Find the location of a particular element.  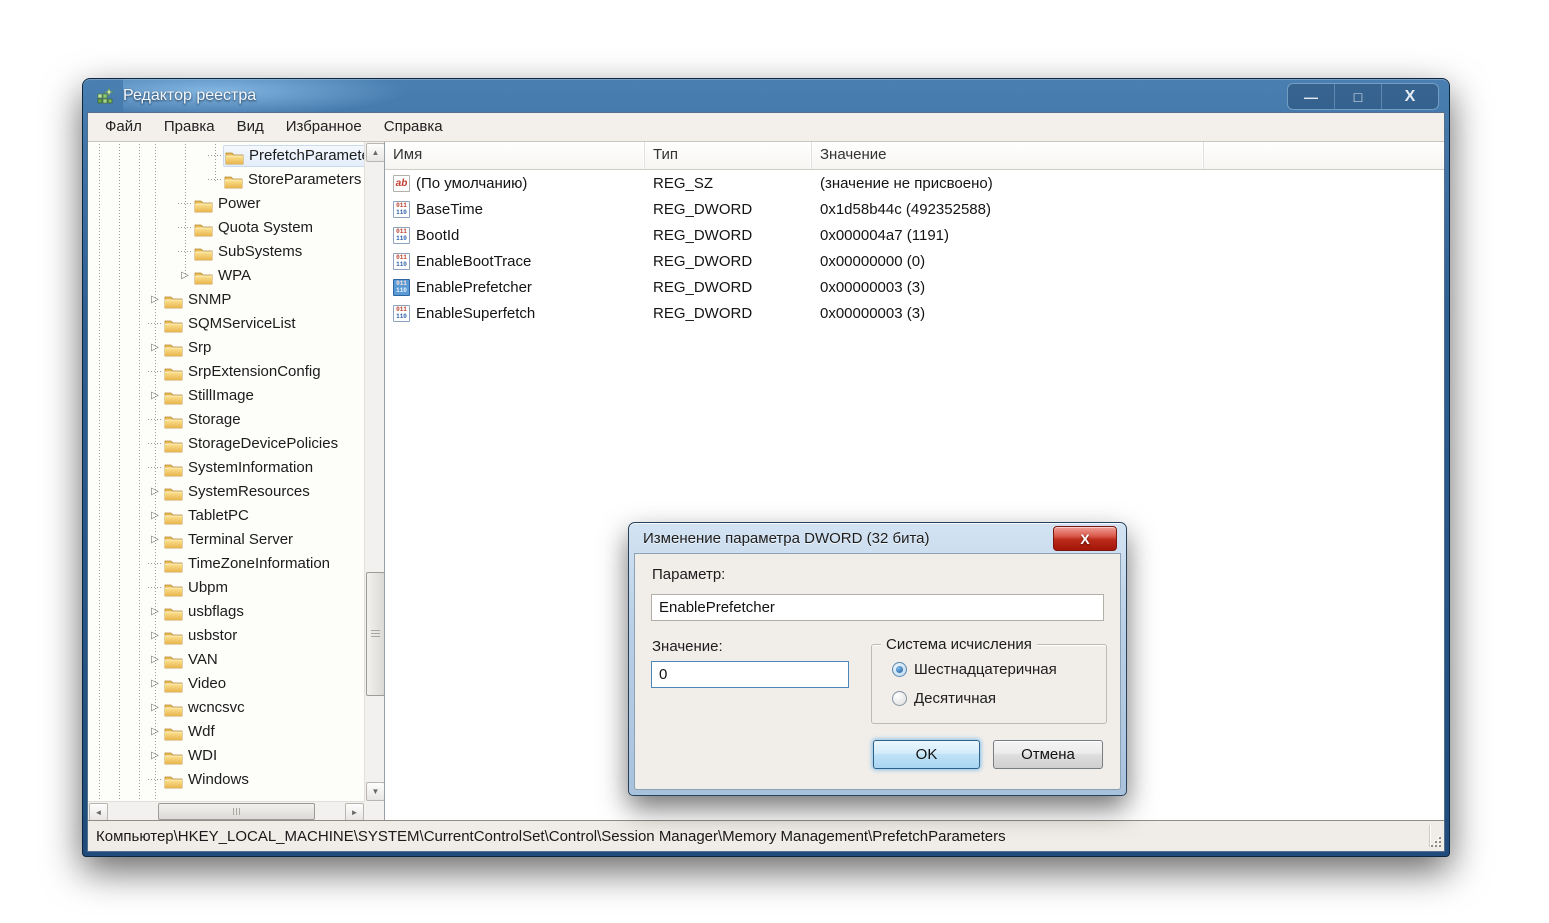

close-button: X is located at coordinates (1409, 96).